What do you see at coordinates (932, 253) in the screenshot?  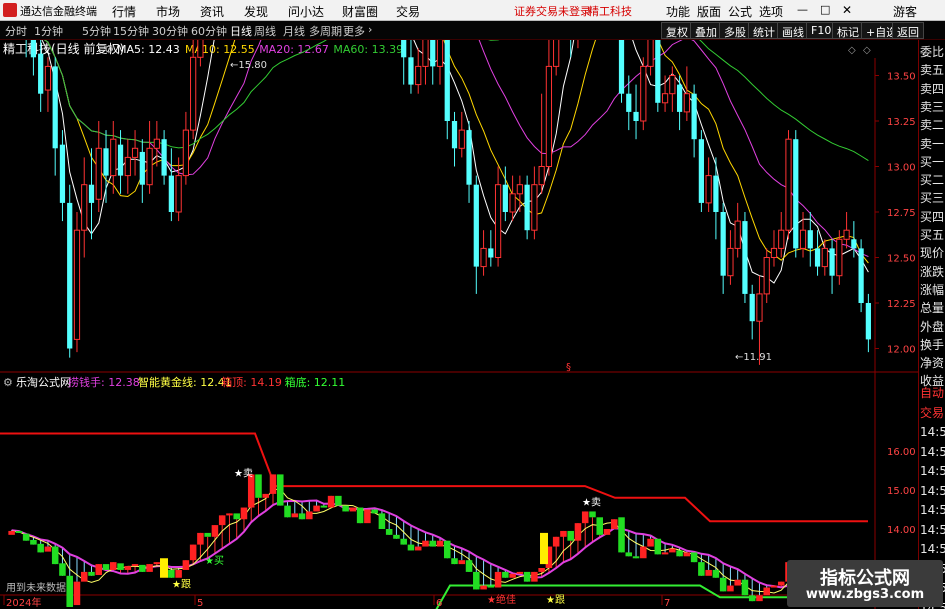 I see `quote-field-11: 现价` at bounding box center [932, 253].